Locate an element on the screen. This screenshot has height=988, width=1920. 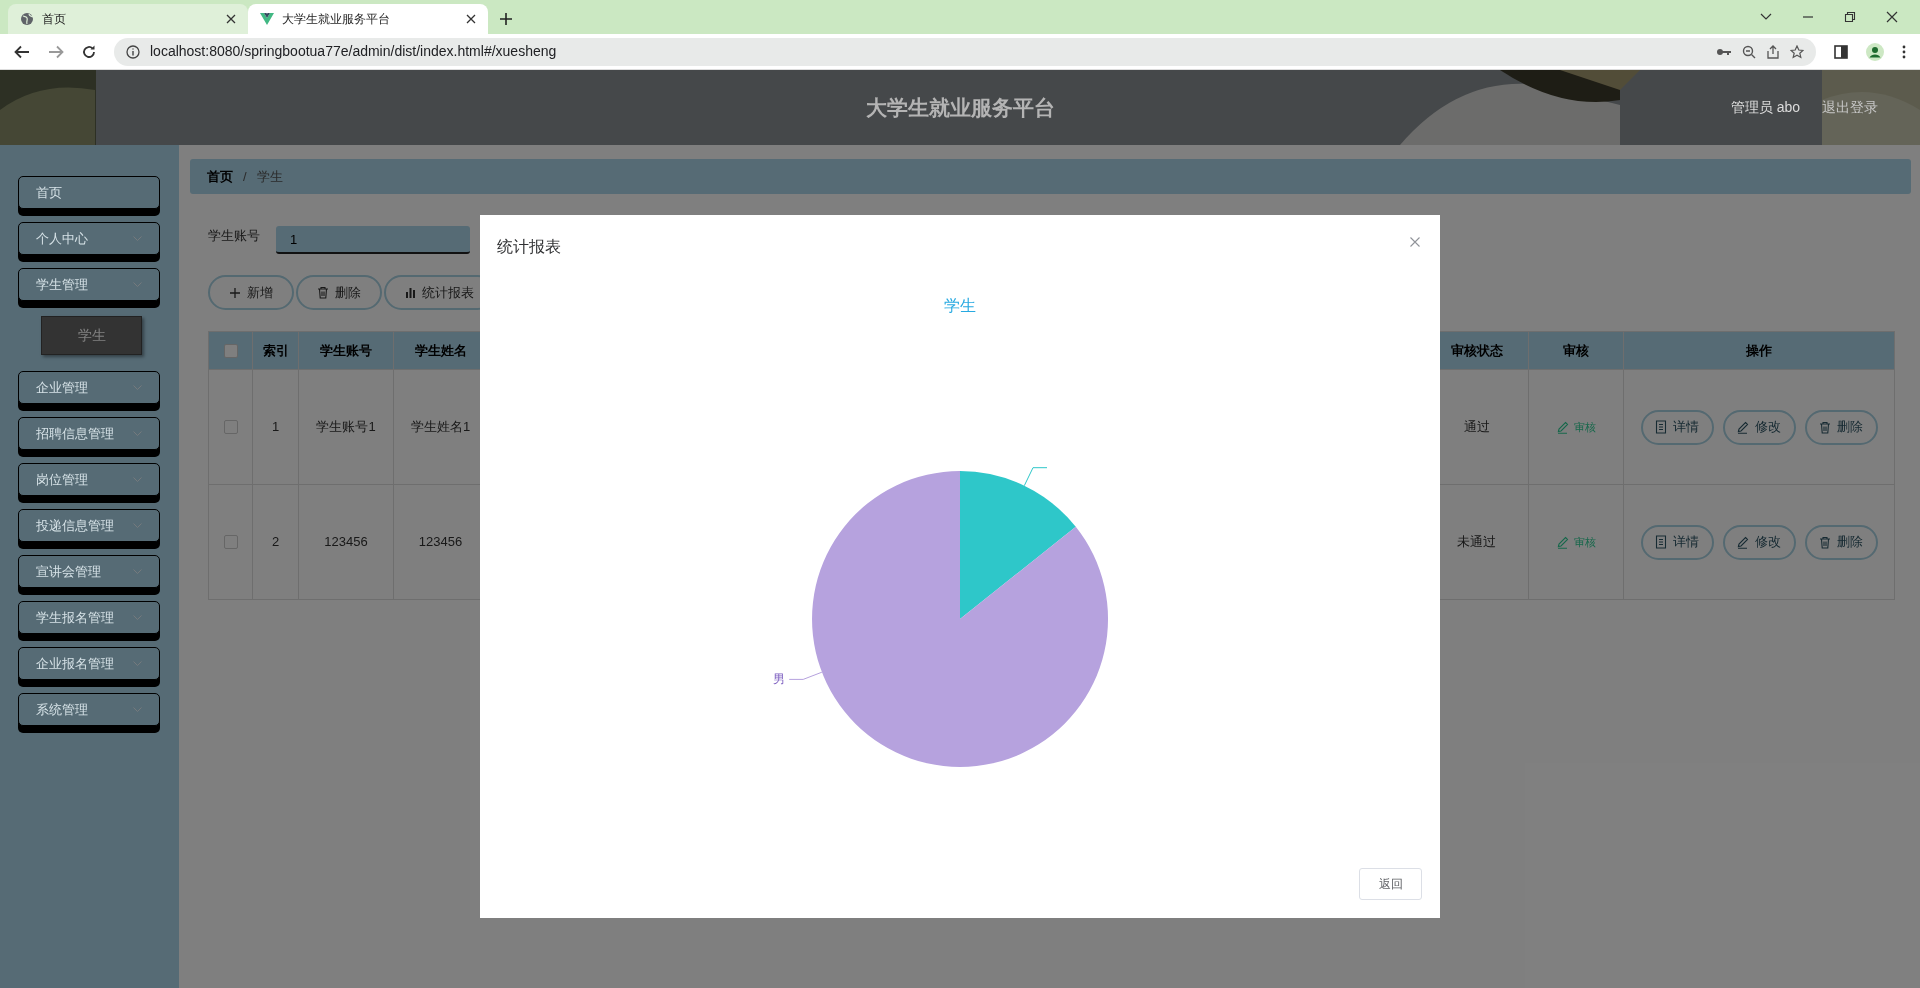
breadcrumb-item: 学生 is located at coordinates (269, 176).